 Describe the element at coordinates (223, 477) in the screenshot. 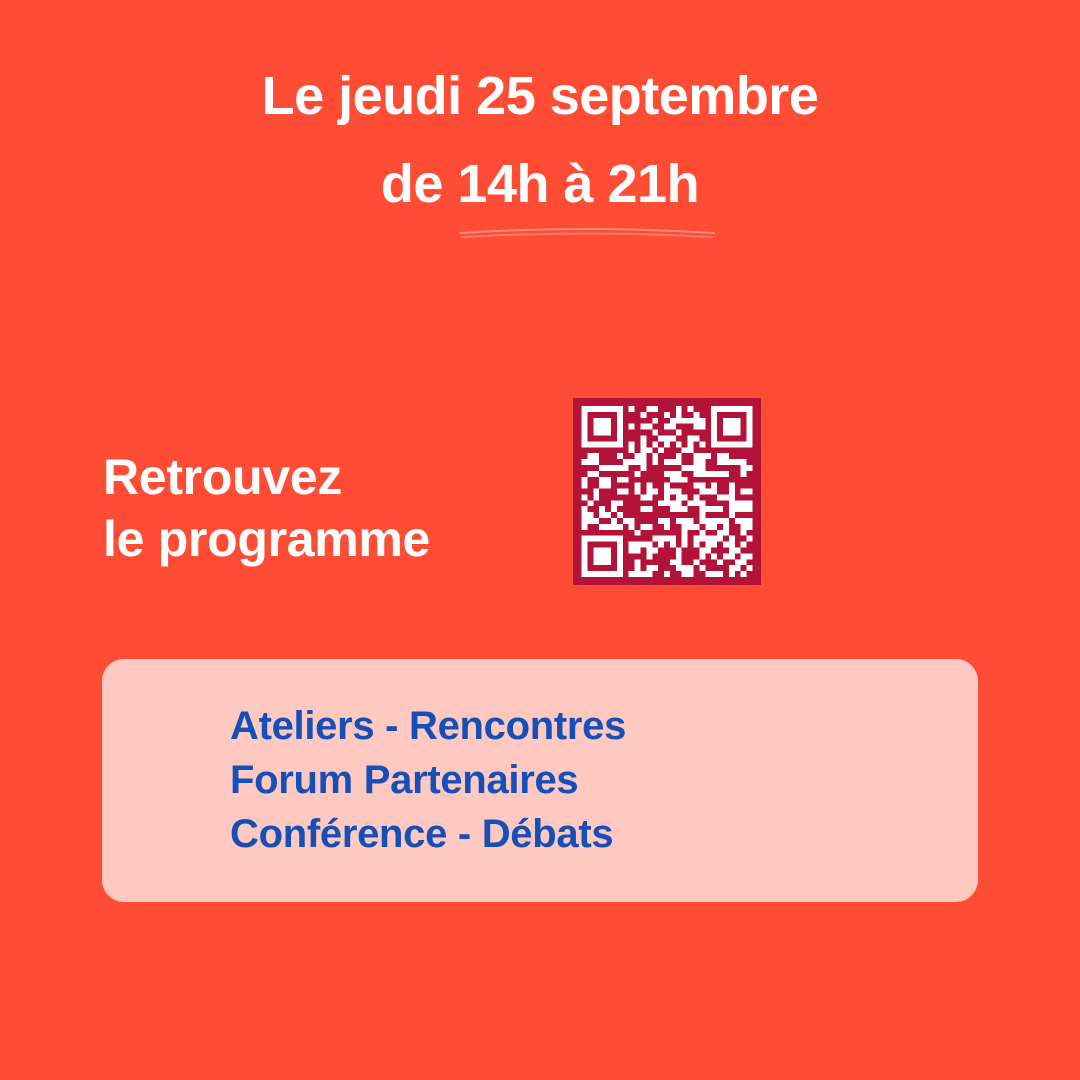

I see `program-callout-line1: Retrouvez` at that location.